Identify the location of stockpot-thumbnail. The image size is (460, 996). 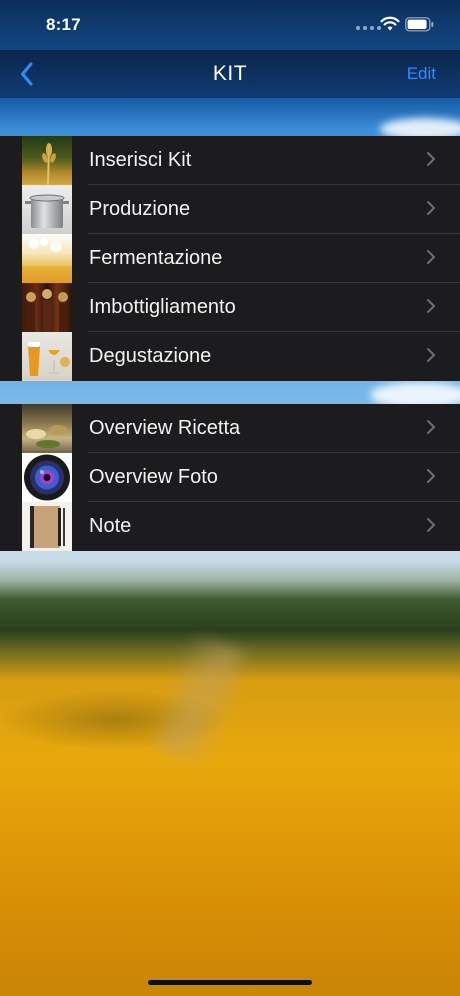
(47, 209).